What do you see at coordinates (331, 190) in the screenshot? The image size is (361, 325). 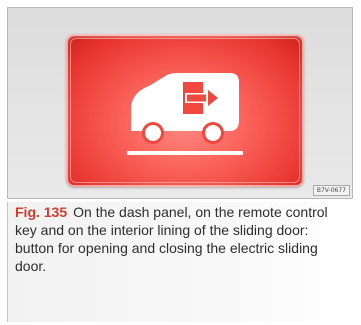 I see `figure-reference-code: B7V-0677` at bounding box center [331, 190].